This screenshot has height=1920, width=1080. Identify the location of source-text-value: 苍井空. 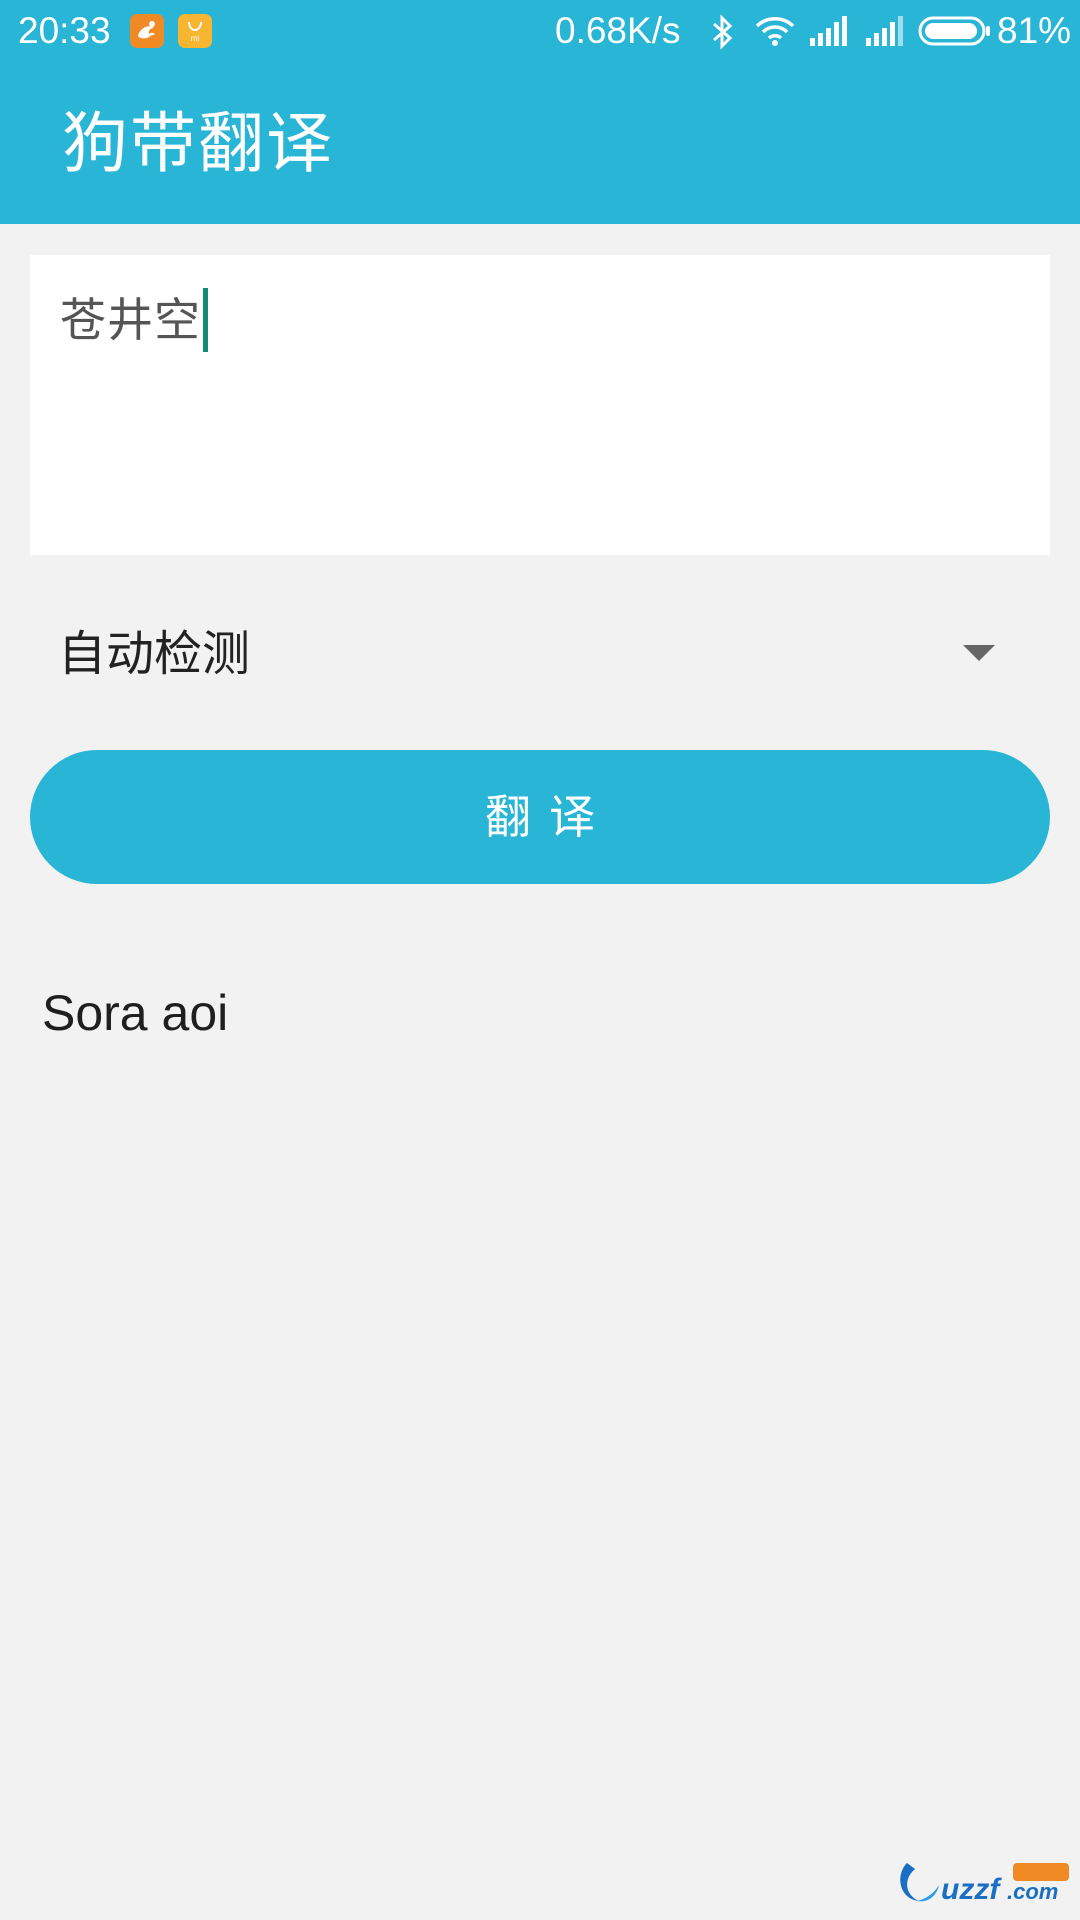
(134, 321).